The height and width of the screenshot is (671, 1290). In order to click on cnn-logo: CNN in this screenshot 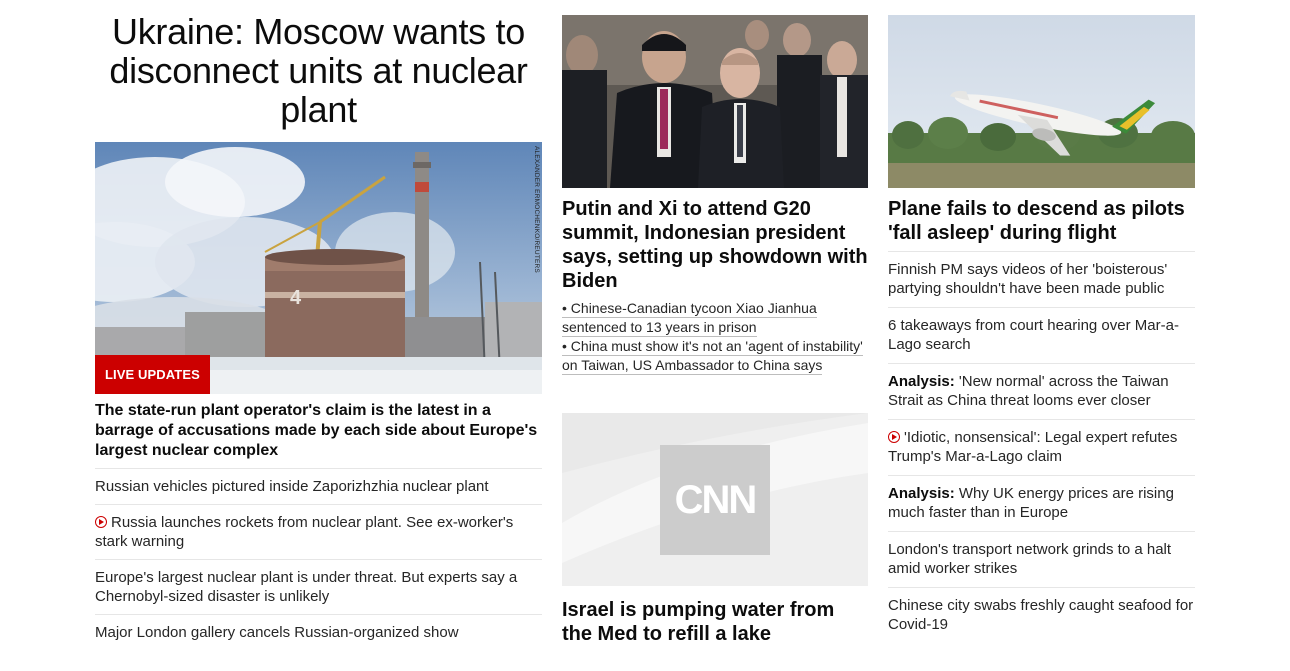, I will do `click(716, 499)`.